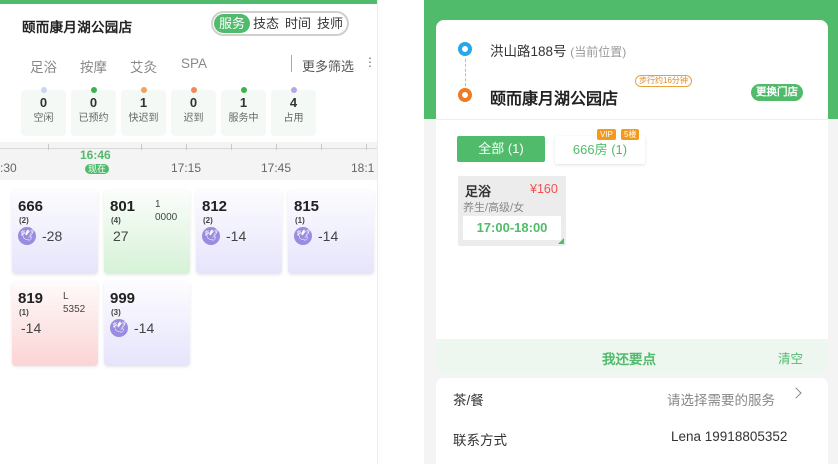 The image size is (838, 464). Describe the element at coordinates (554, 99) in the screenshot. I see `store-name: 颐而康月湖公园店` at that location.